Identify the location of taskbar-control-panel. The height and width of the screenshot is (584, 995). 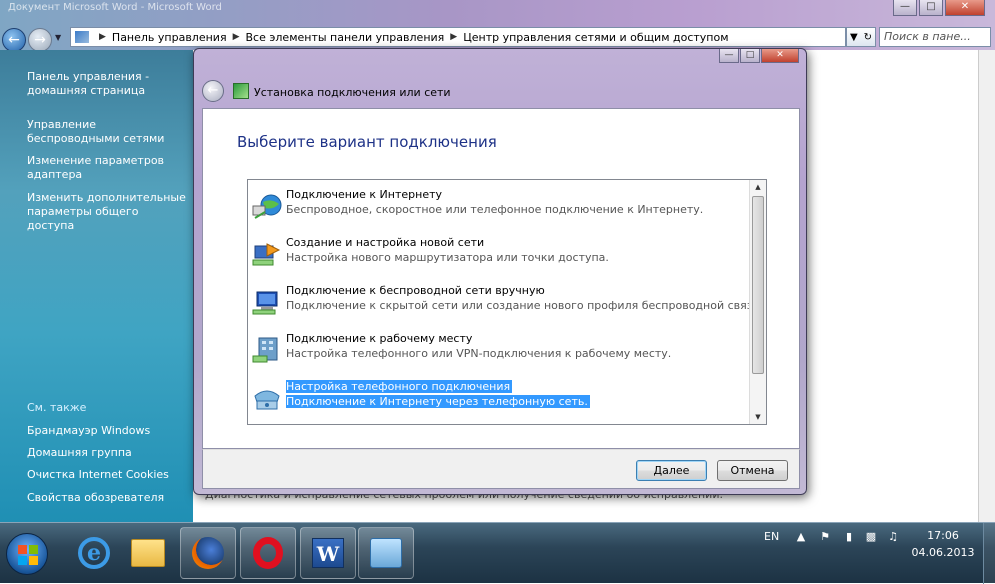
(386, 553).